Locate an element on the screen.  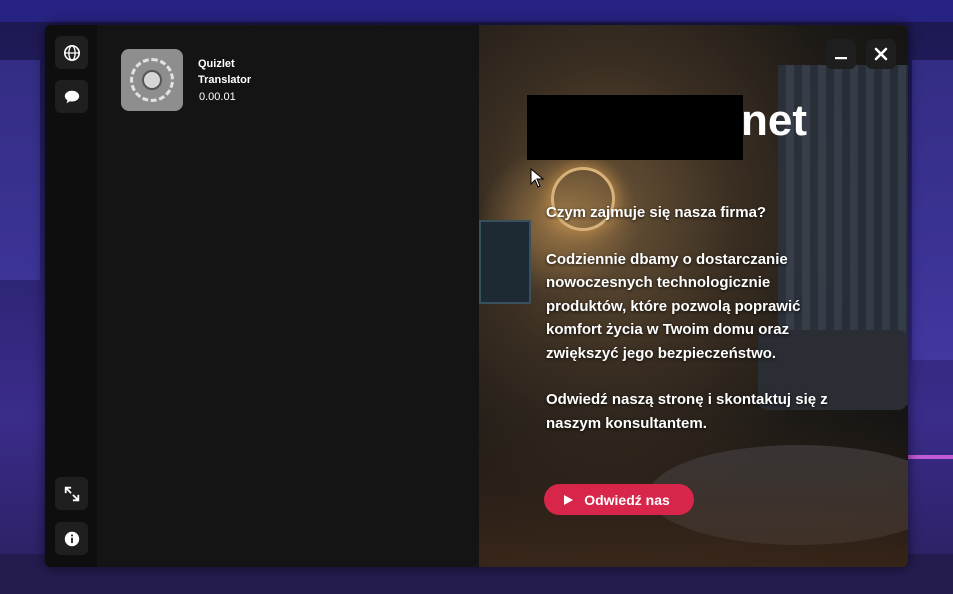
minimize-button is located at coordinates (841, 54).